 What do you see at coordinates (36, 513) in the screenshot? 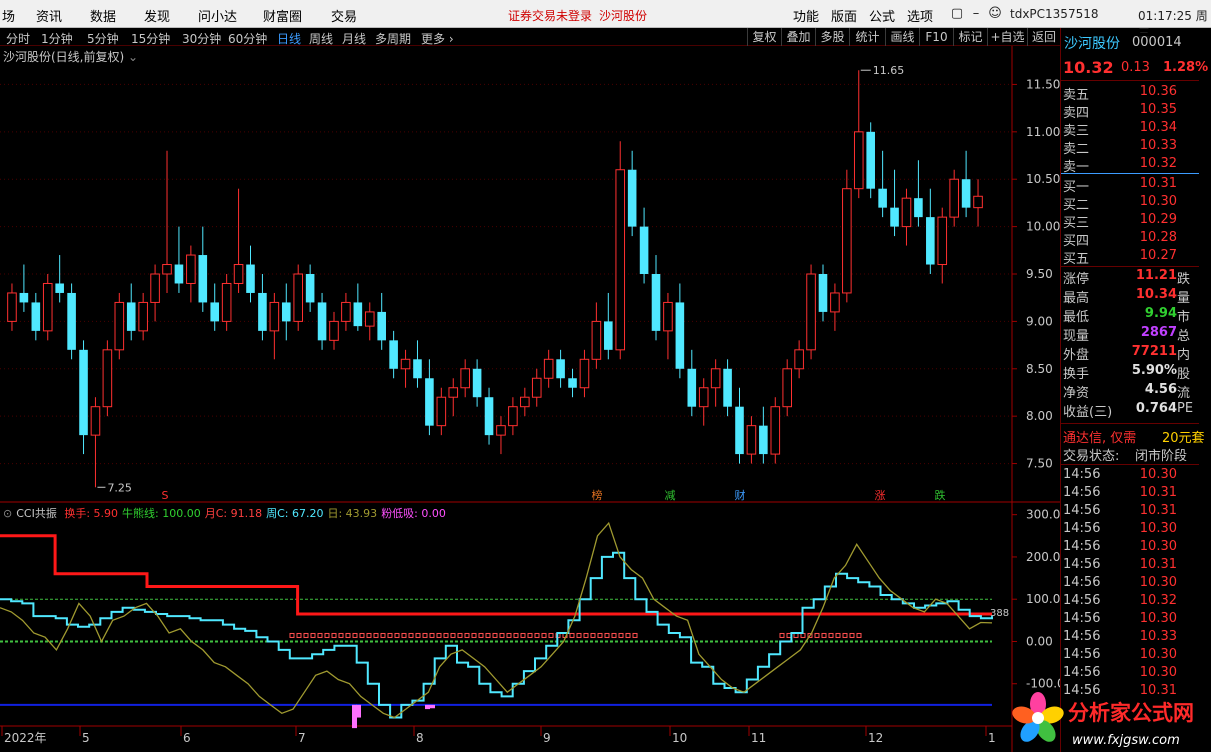
I see `indicator-name: CCI共振` at bounding box center [36, 513].